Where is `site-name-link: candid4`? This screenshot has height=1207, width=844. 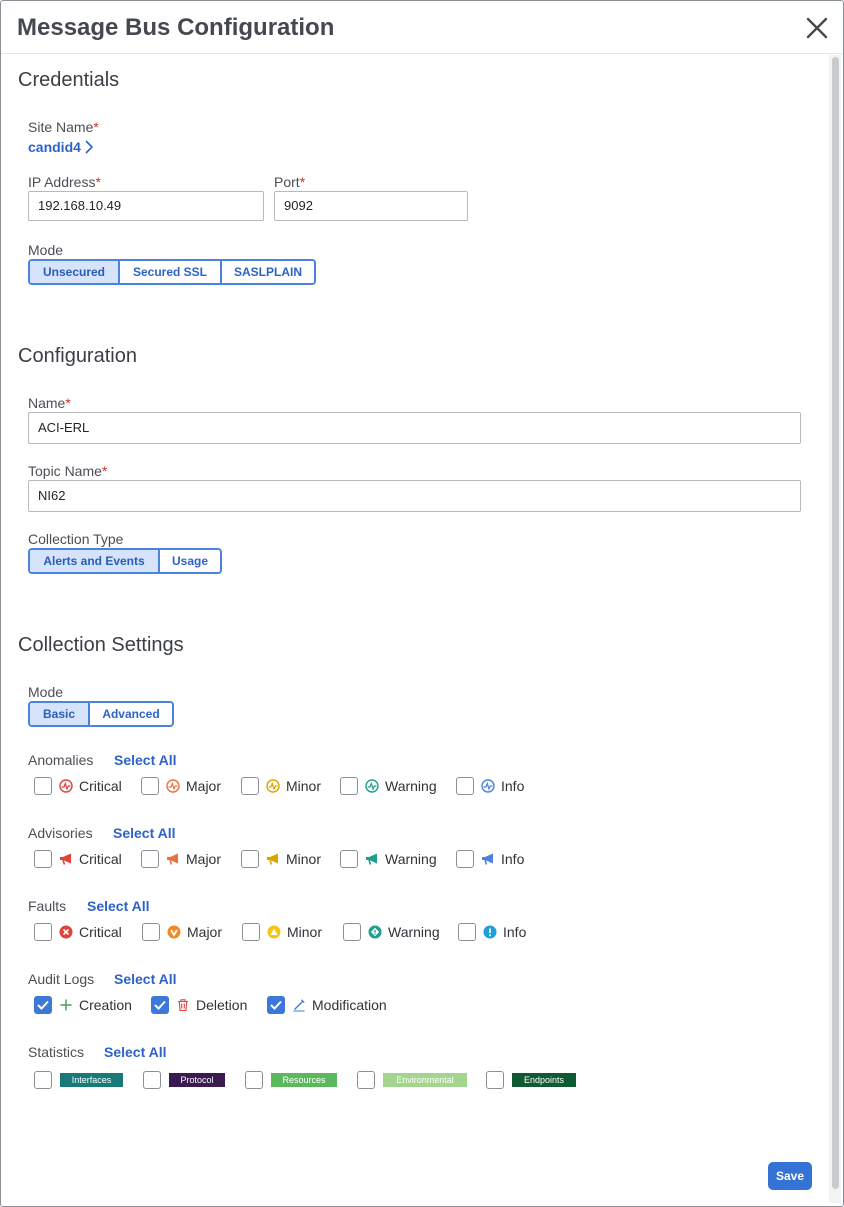
site-name-link: candid4 is located at coordinates (60, 147).